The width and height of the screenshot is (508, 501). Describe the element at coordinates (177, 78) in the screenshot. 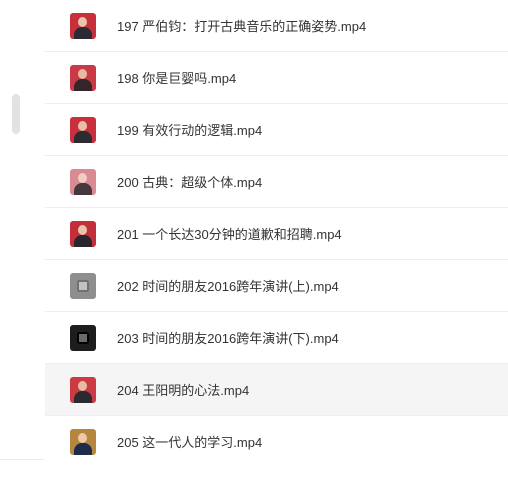

I see `file-name: 198 你是巨婴吗.mp4` at that location.